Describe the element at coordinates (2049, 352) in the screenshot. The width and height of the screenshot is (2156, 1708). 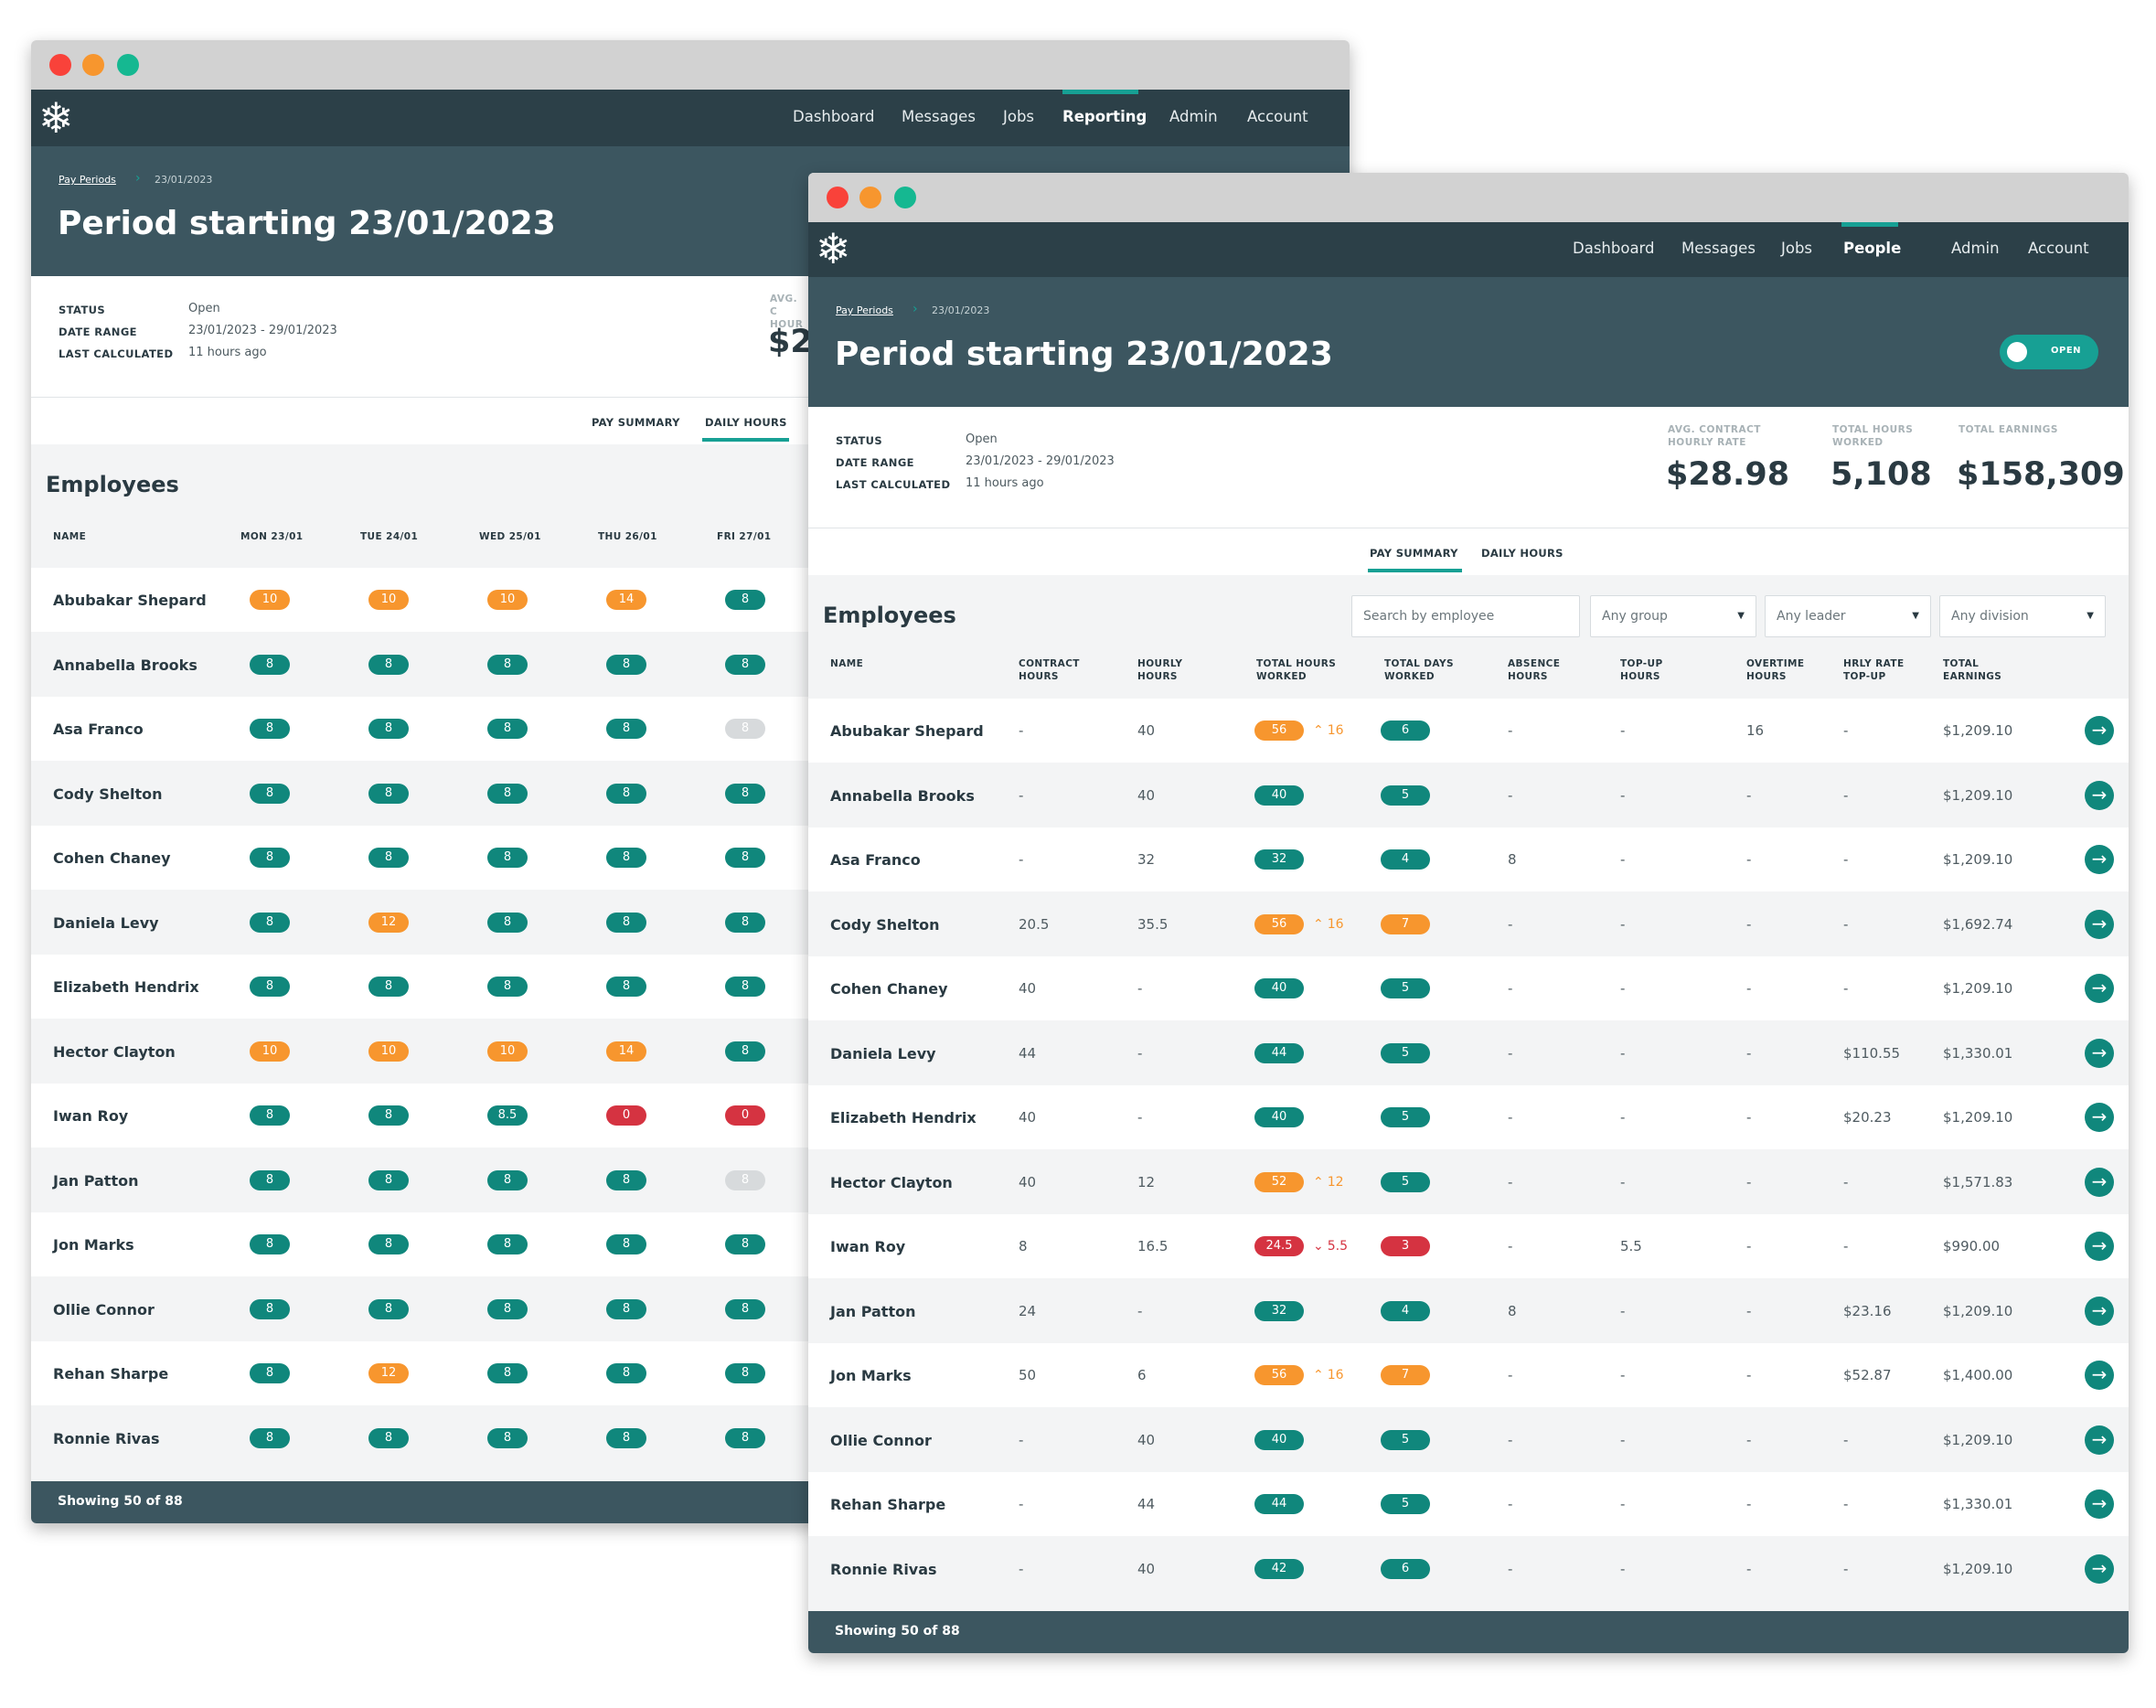
I see `period-open-toggle: OPEN` at that location.